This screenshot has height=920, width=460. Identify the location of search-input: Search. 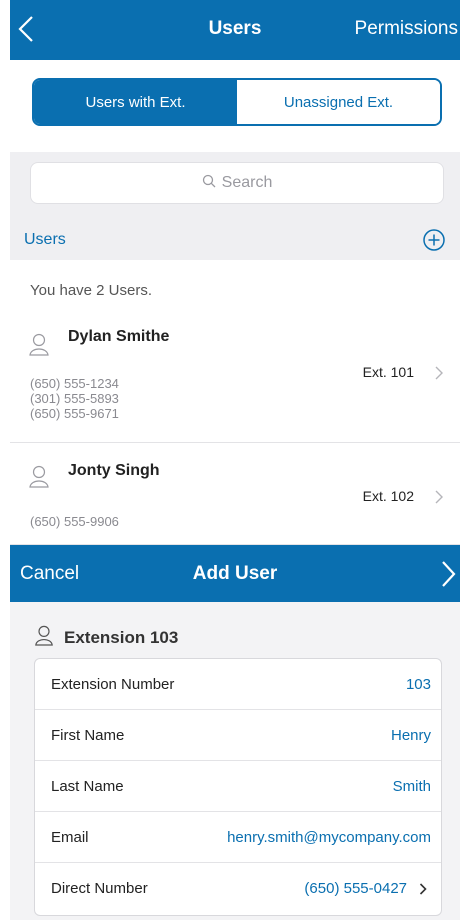
(237, 183).